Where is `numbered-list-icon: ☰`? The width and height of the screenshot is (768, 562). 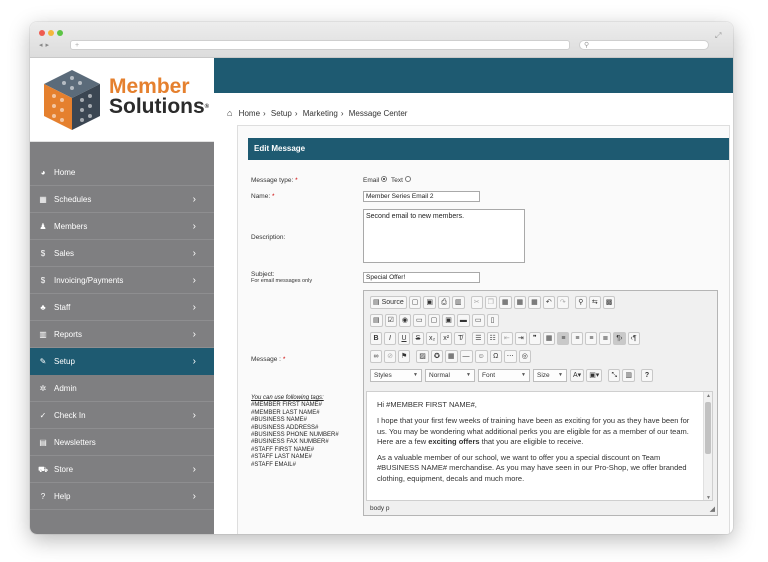
numbered-list-icon: ☰ is located at coordinates (478, 338).